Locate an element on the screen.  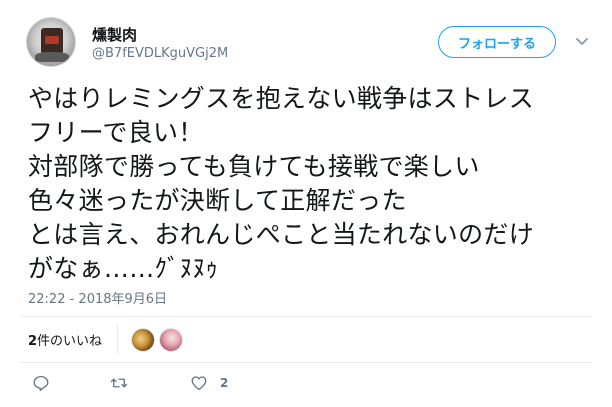
likes-count: 2 is located at coordinates (33, 341).